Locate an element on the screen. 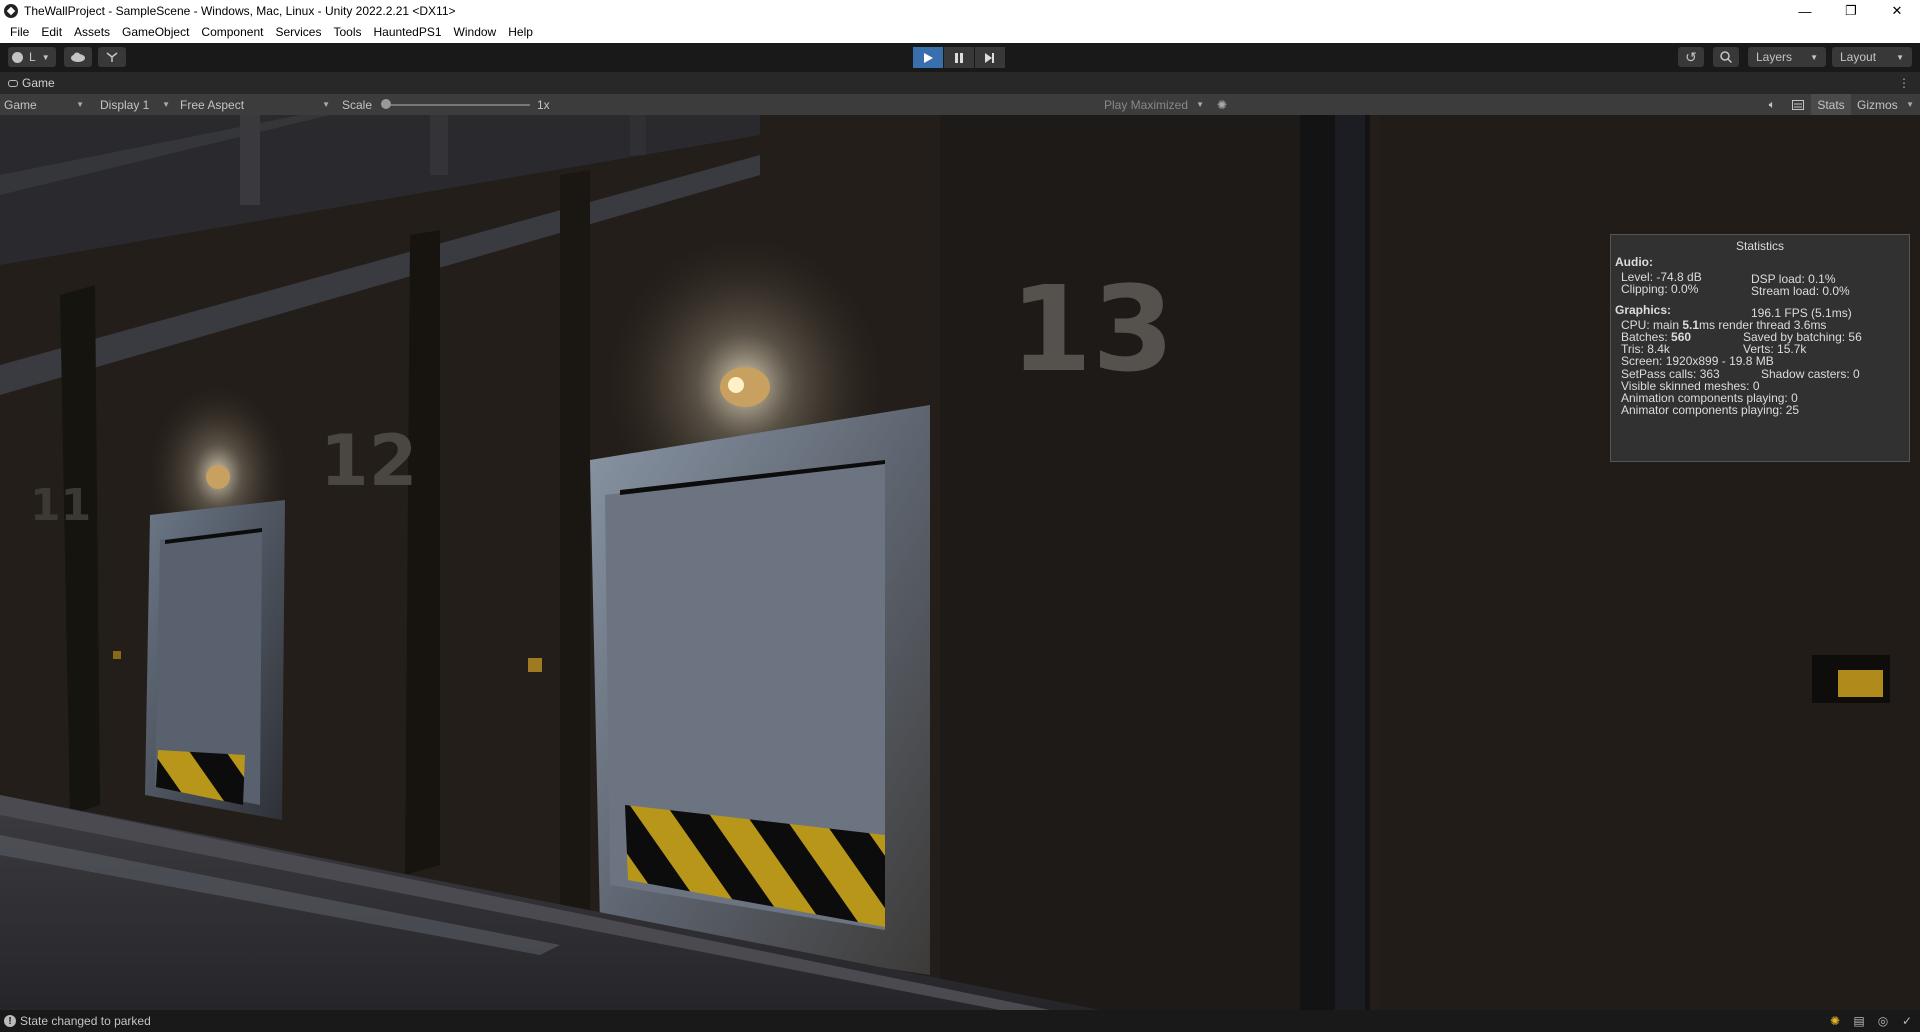 The height and width of the screenshot is (1032, 1920). frame-debugger-button: ✺ is located at coordinates (1222, 105).